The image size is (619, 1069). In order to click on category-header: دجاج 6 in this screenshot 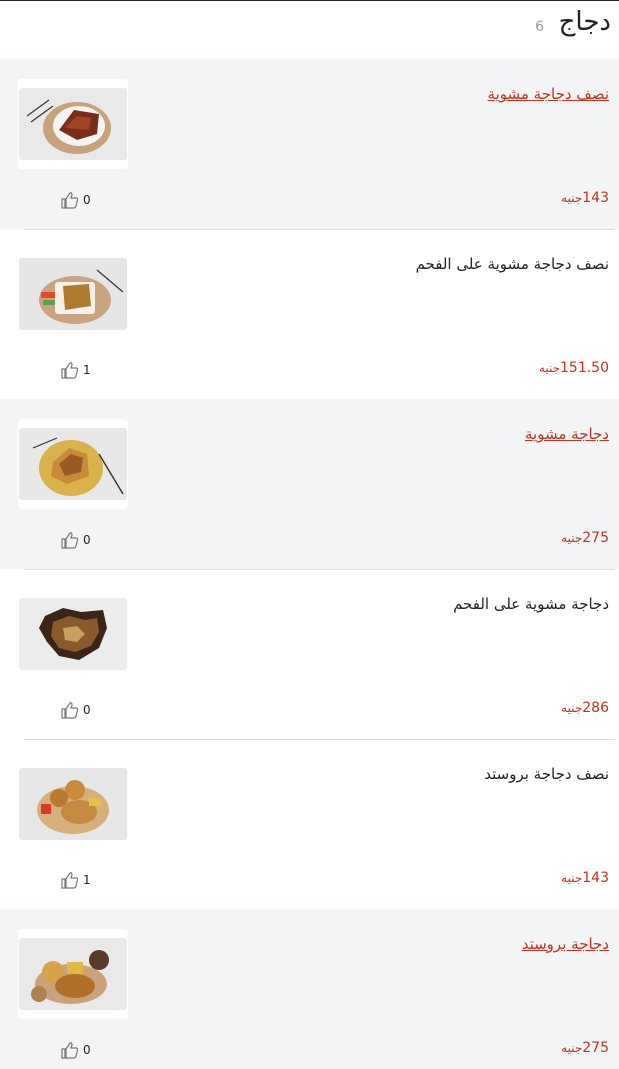, I will do `click(309, 30)`.